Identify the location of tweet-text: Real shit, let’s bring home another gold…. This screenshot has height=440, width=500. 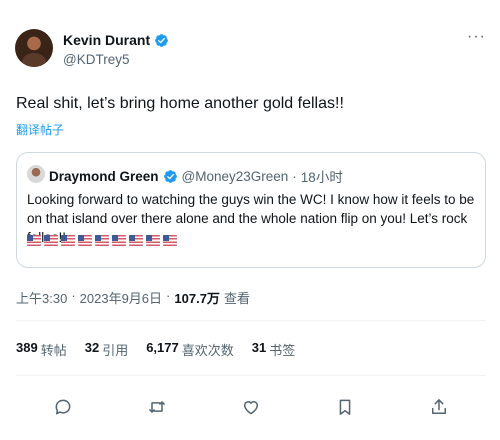
(180, 103).